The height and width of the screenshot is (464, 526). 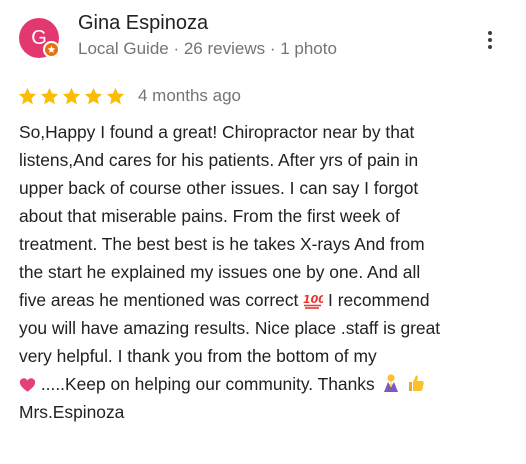 I want to click on reviewer-avatar: G, so click(x=39, y=38).